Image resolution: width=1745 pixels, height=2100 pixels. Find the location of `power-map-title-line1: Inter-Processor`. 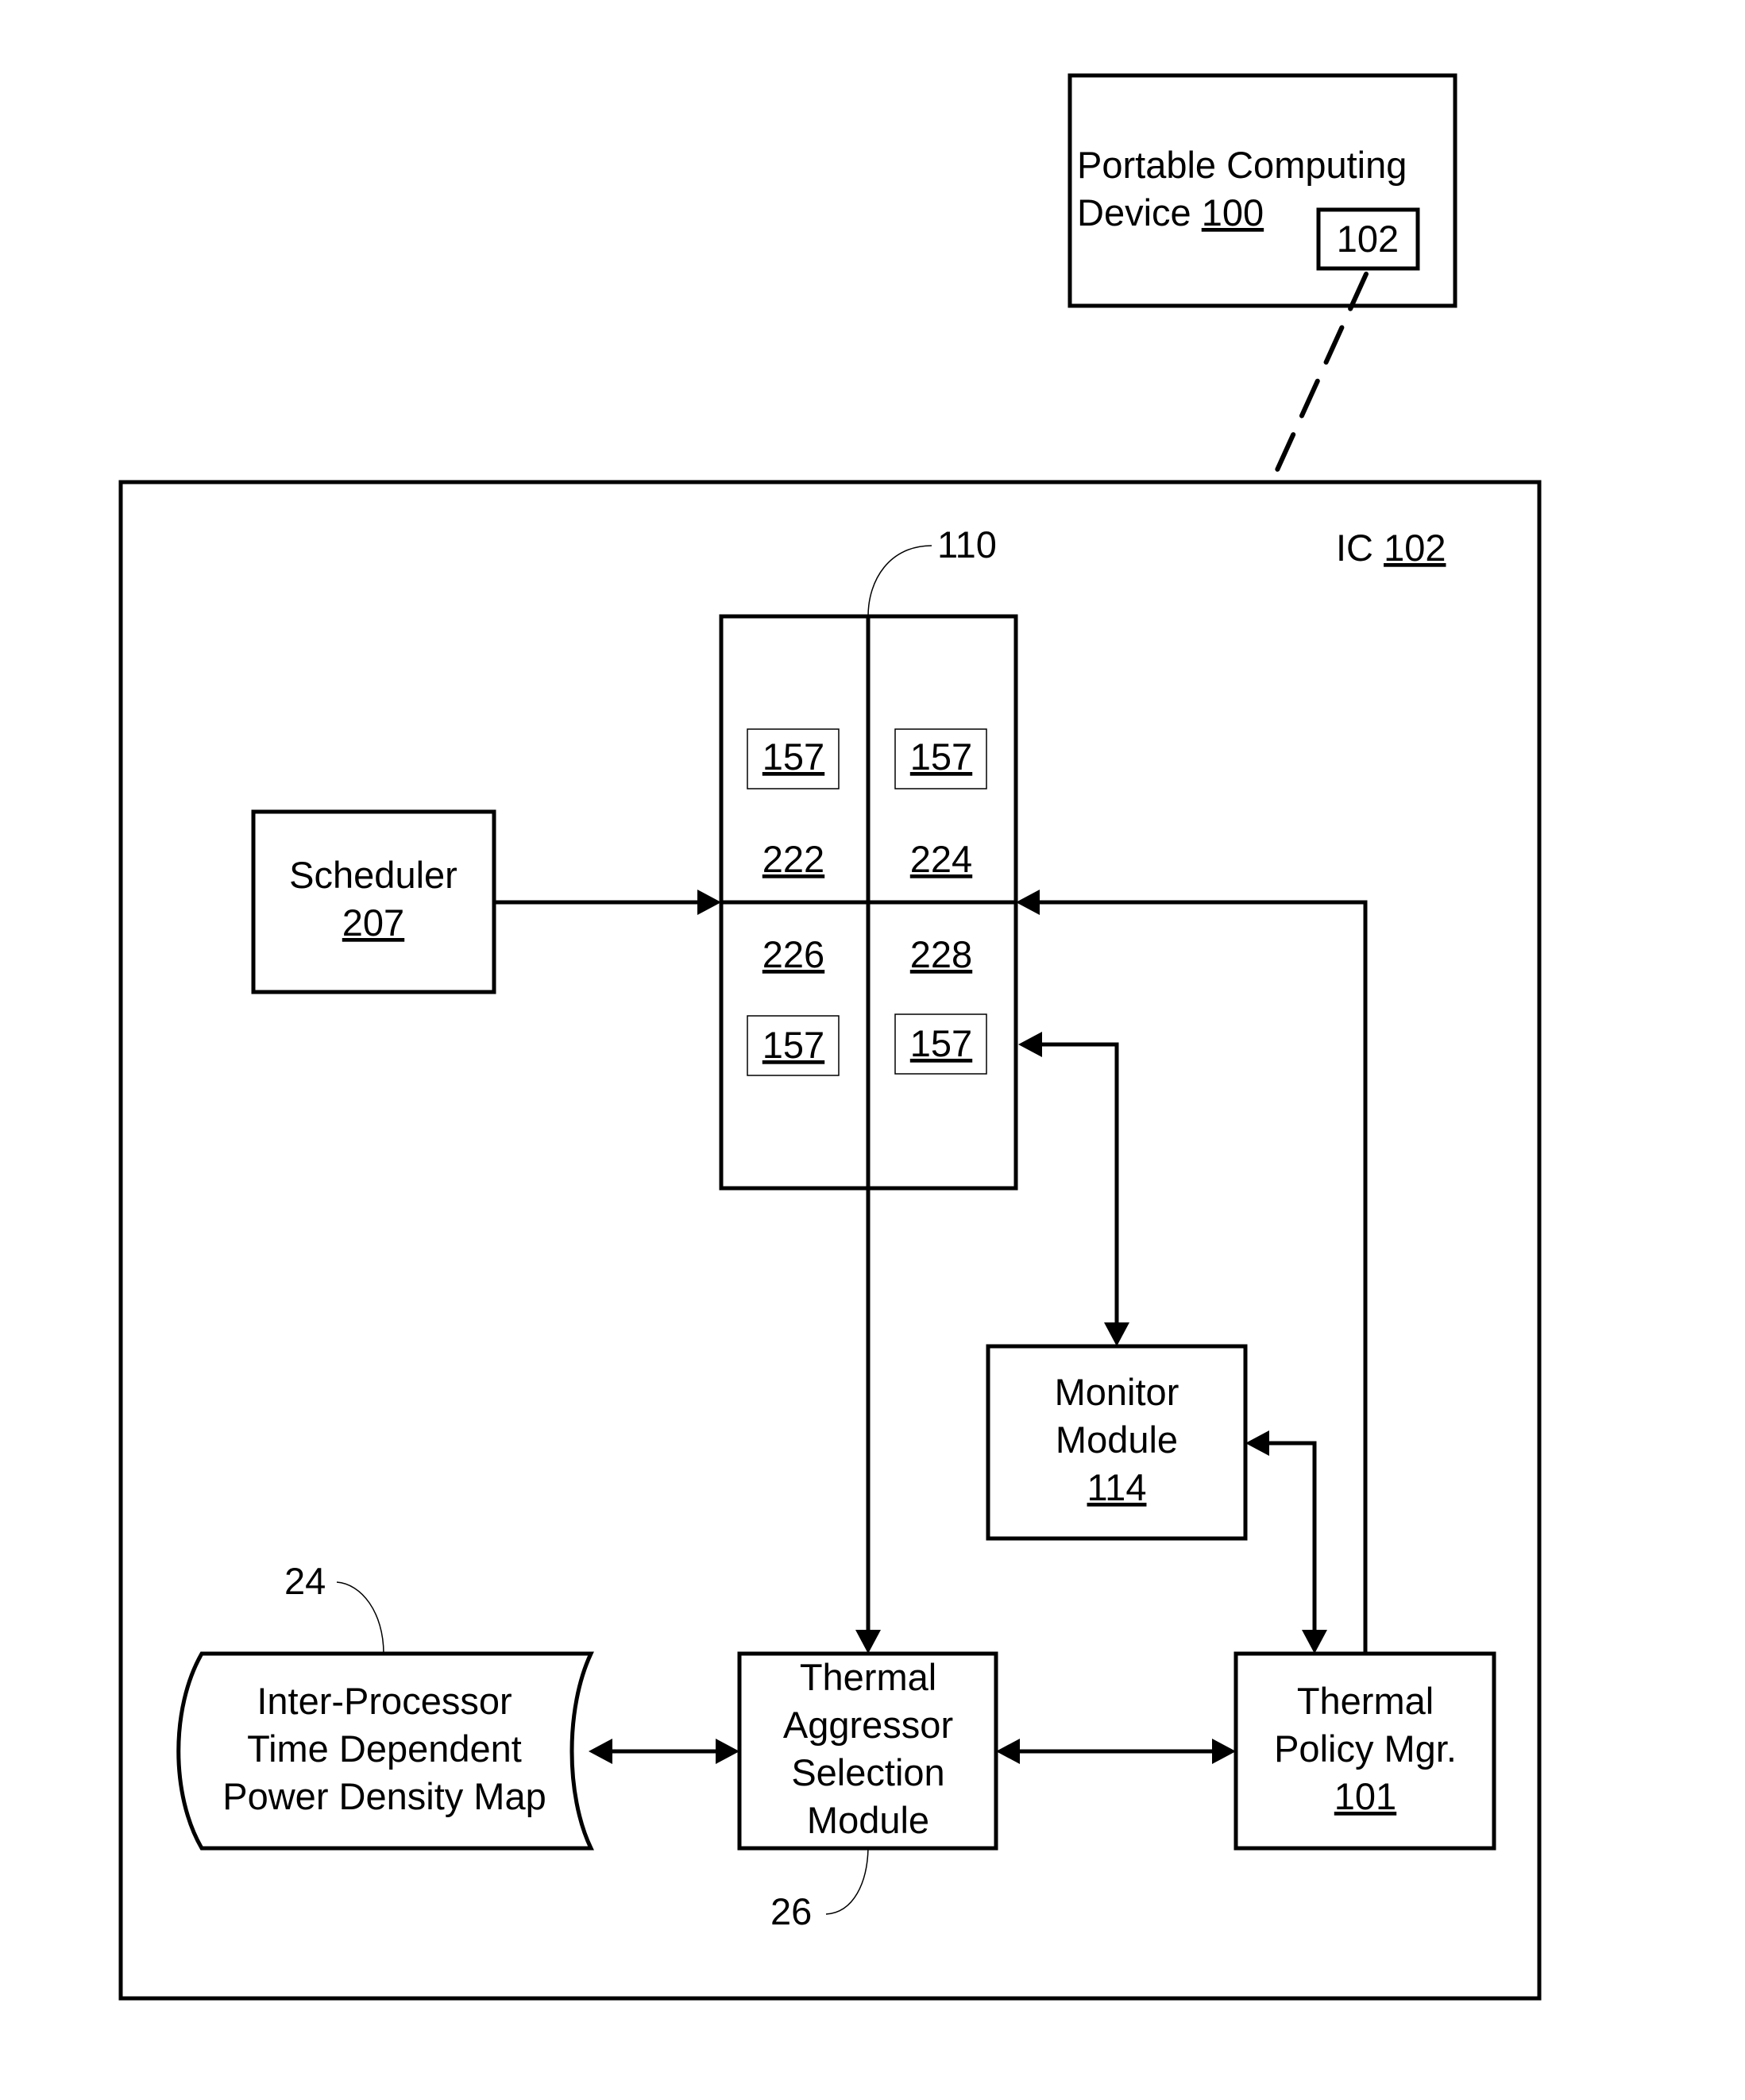

power-map-title-line1: Inter-Processor is located at coordinates (384, 1701).